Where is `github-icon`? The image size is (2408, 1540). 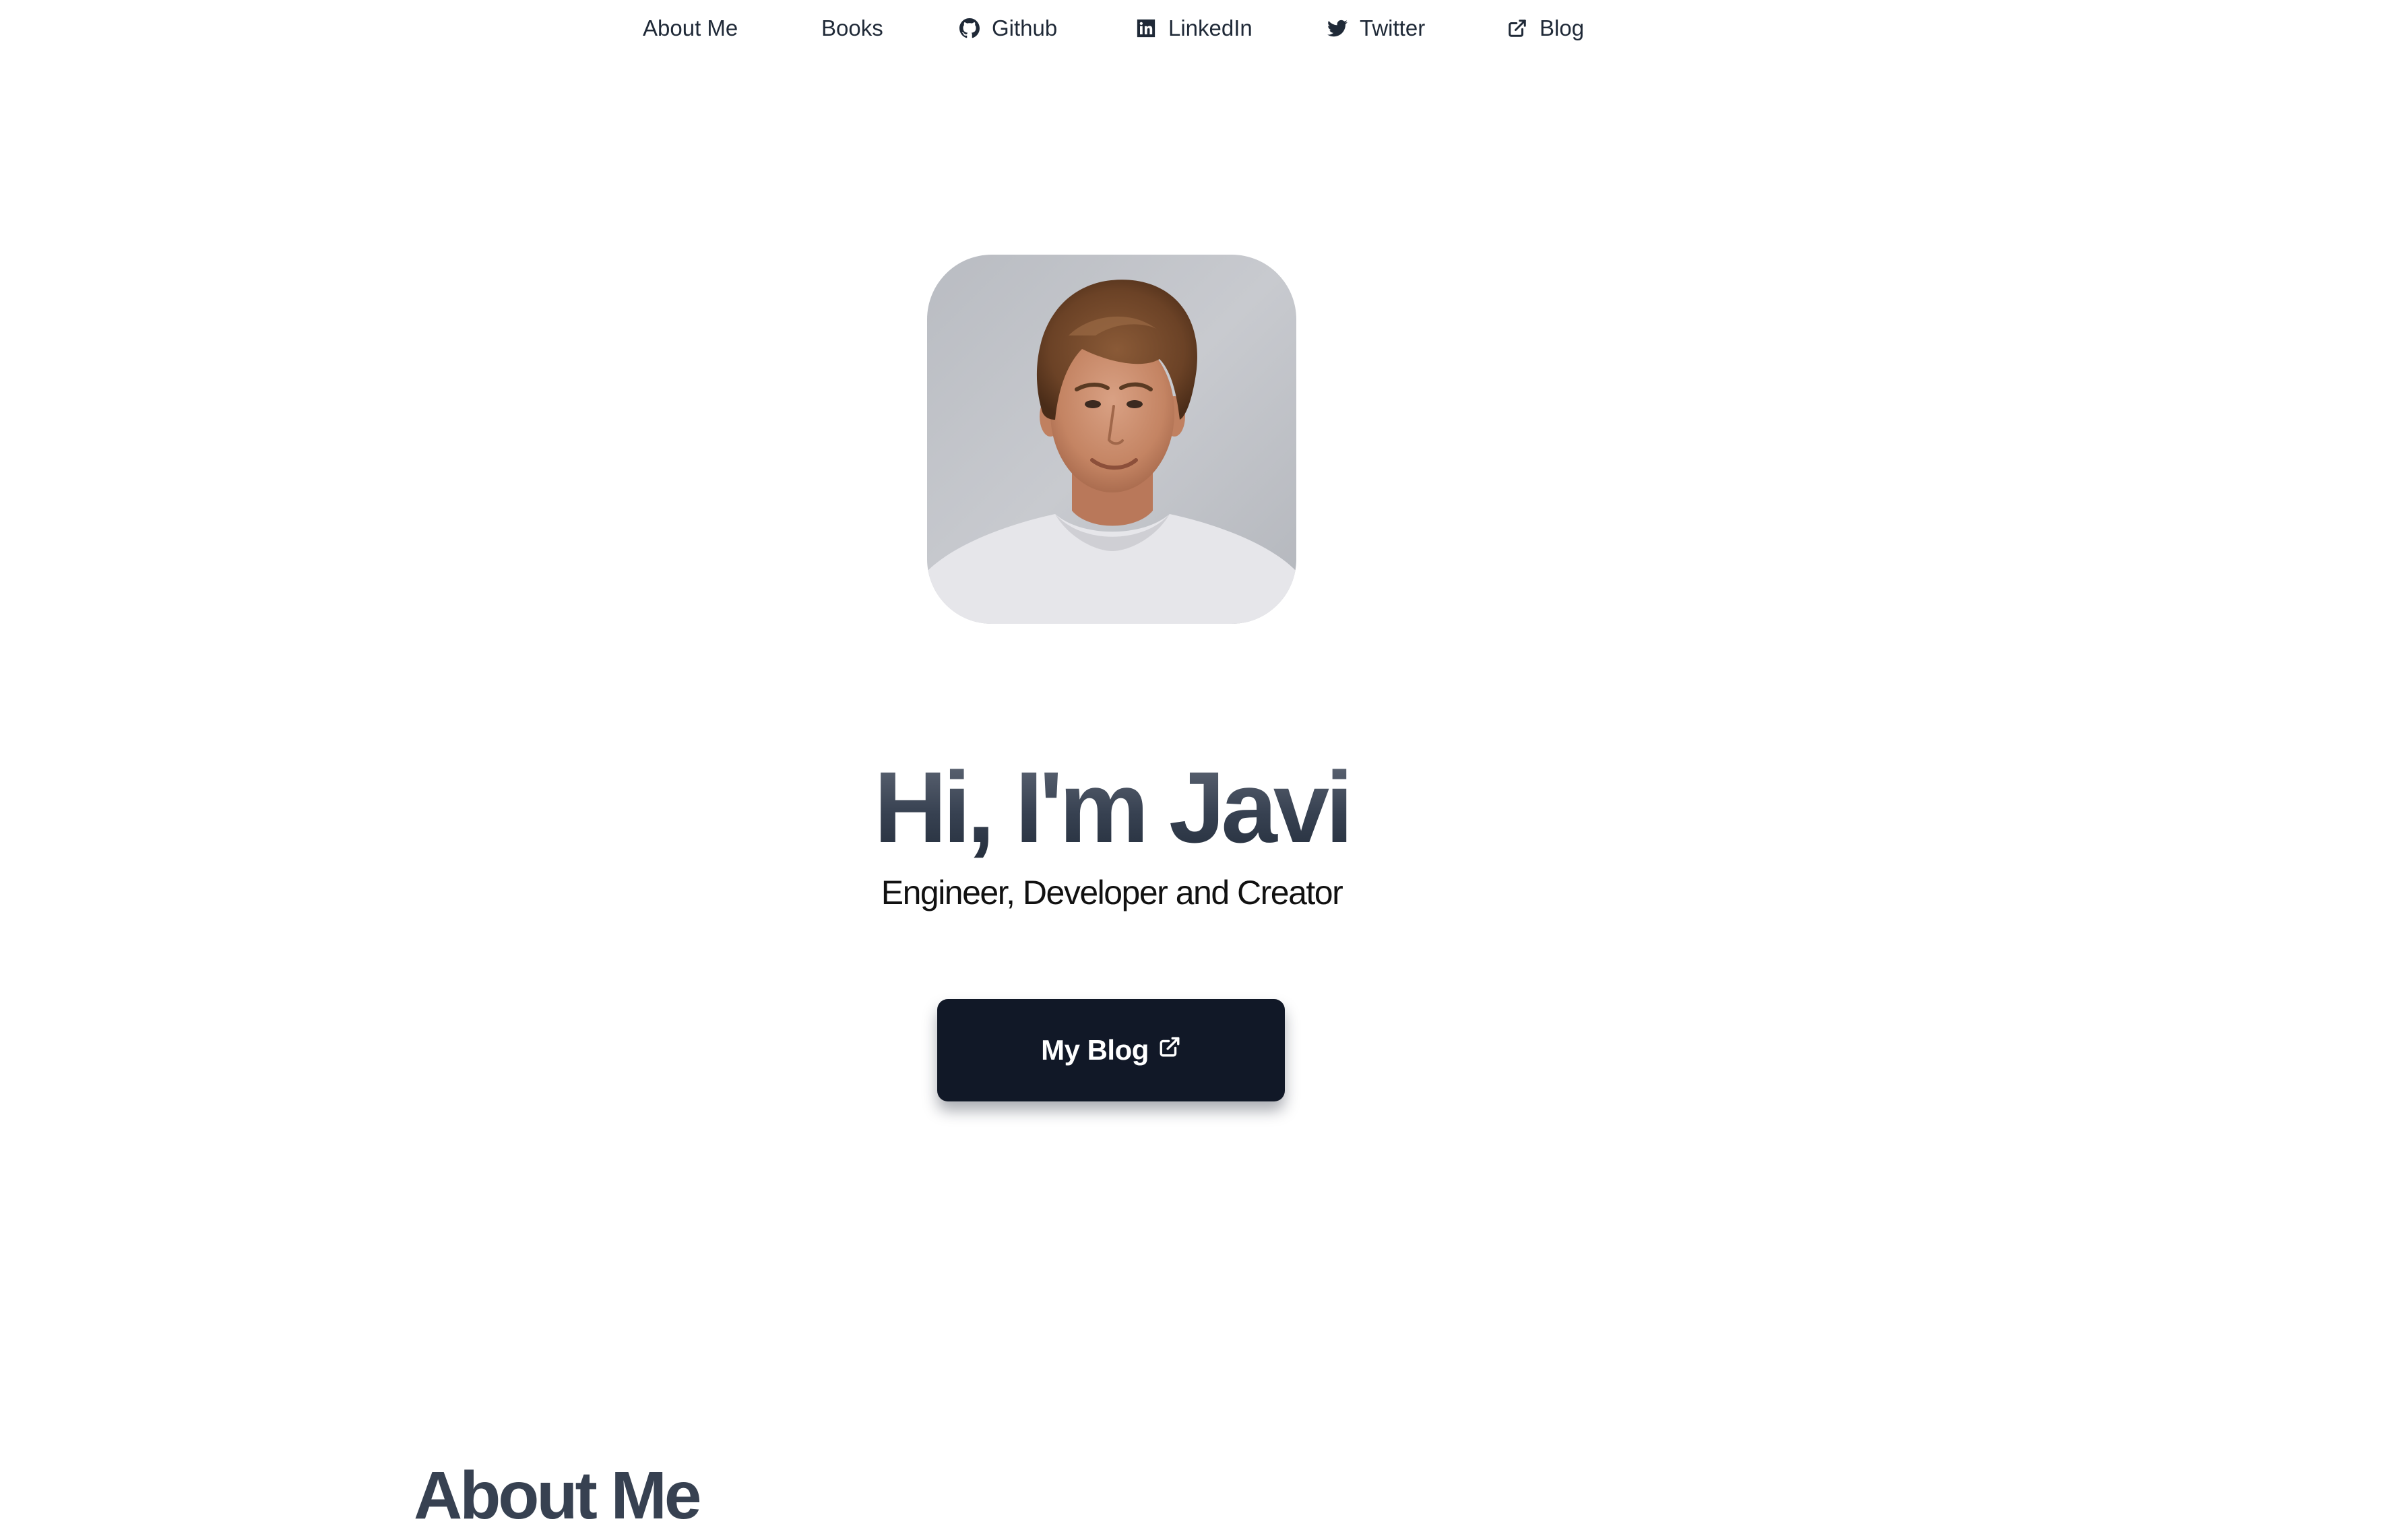
github-icon is located at coordinates (969, 28).